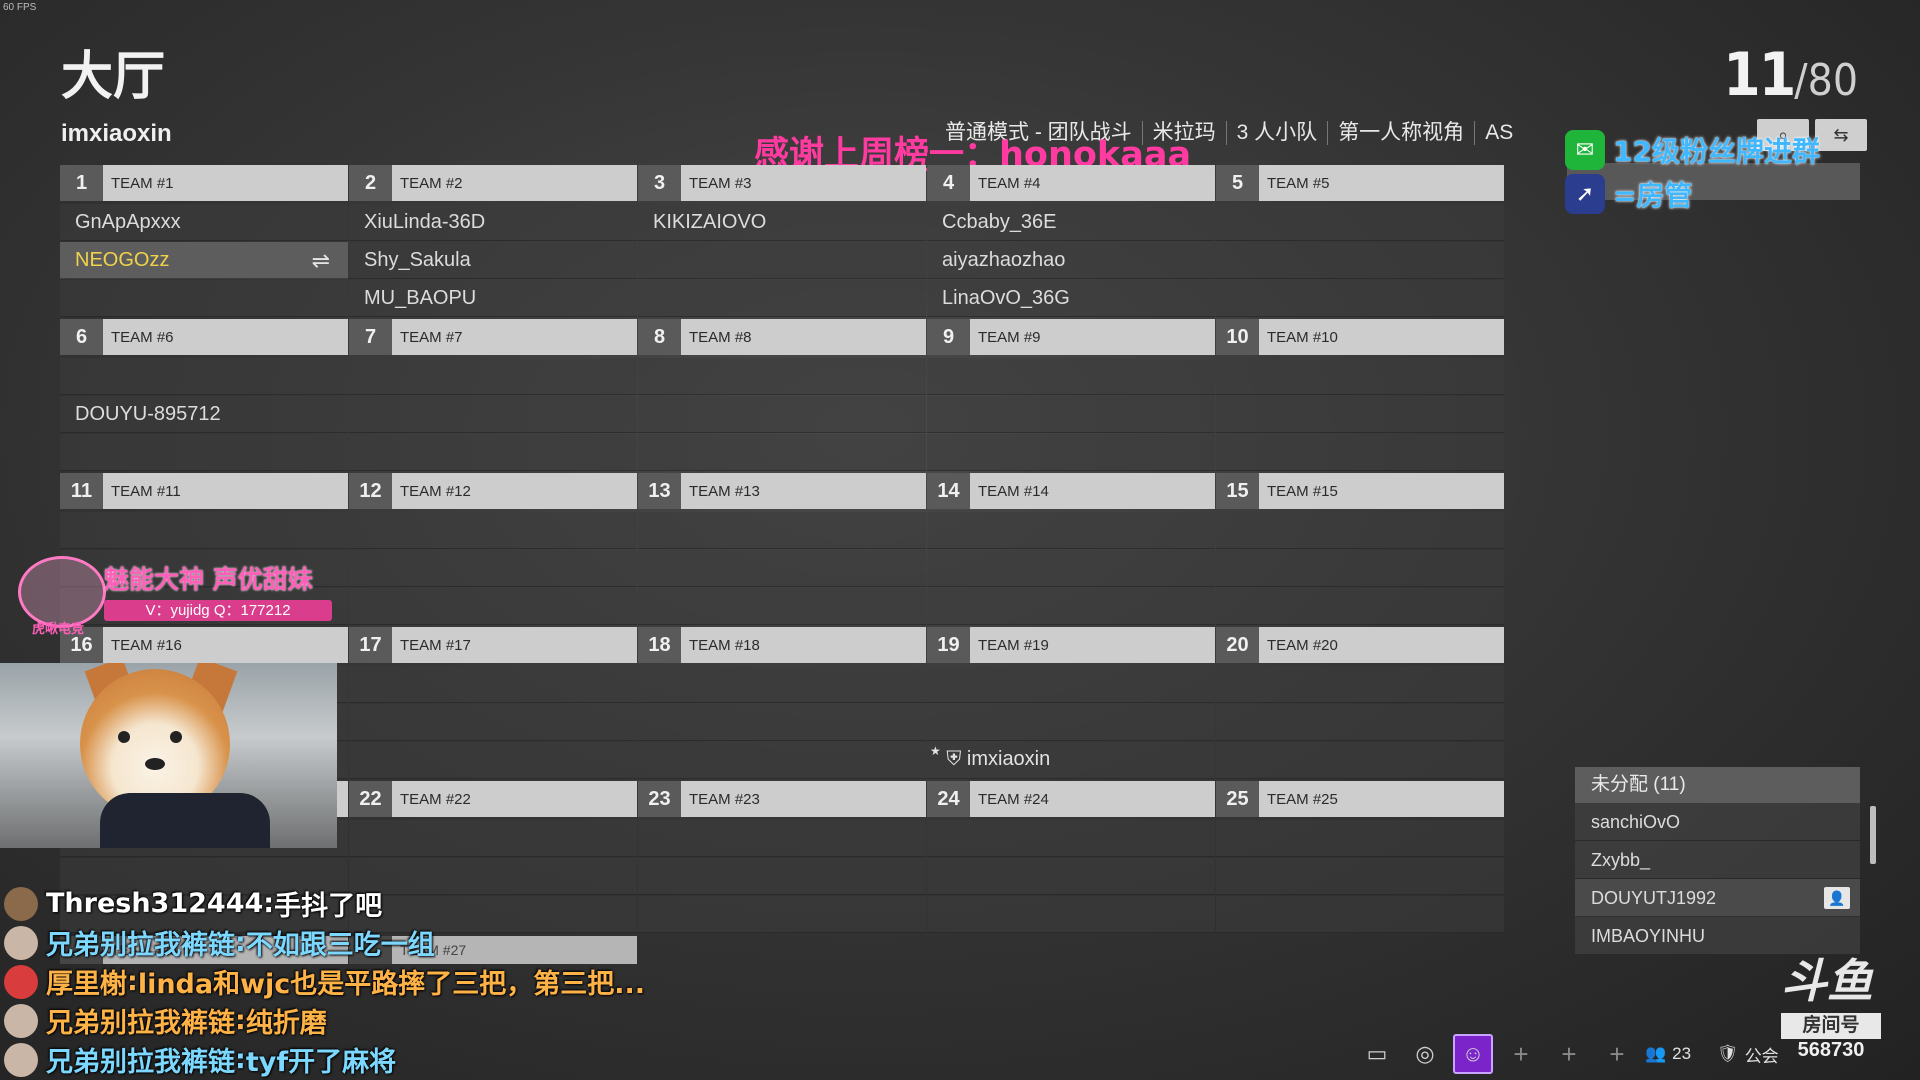  What do you see at coordinates (321, 260) in the screenshot?
I see `swap-icon: ⇌` at bounding box center [321, 260].